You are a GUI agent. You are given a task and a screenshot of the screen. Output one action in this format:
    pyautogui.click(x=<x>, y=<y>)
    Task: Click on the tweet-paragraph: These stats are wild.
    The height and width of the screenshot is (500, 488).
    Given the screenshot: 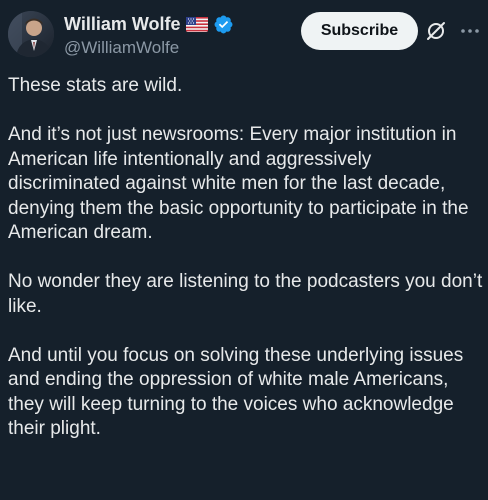 What is the action you would take?
    pyautogui.click(x=95, y=85)
    